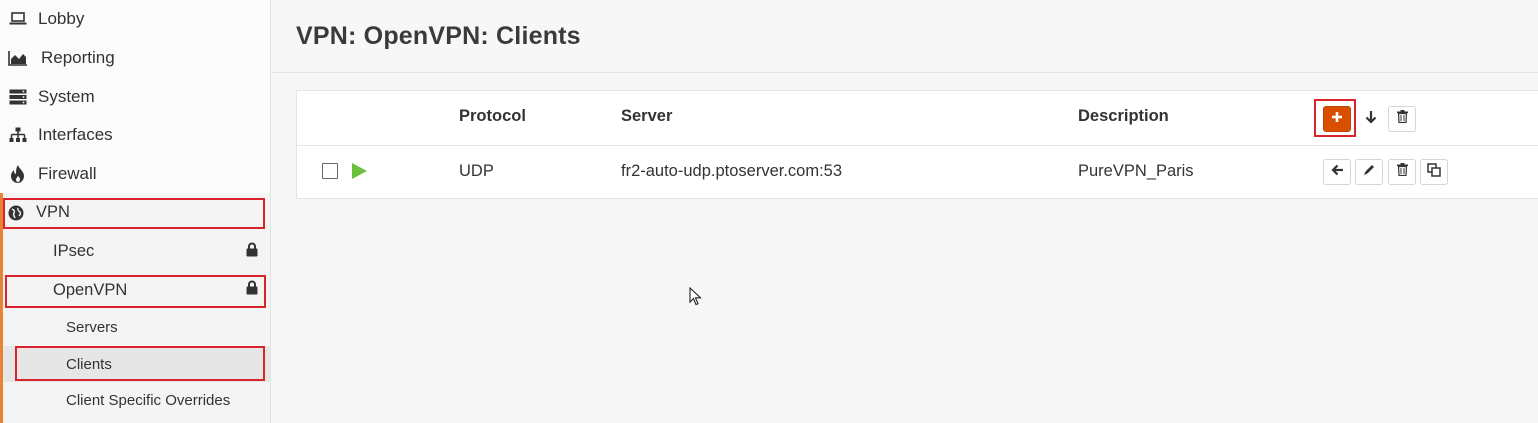  Describe the element at coordinates (18, 135) in the screenshot. I see `sitemap-icon` at that location.